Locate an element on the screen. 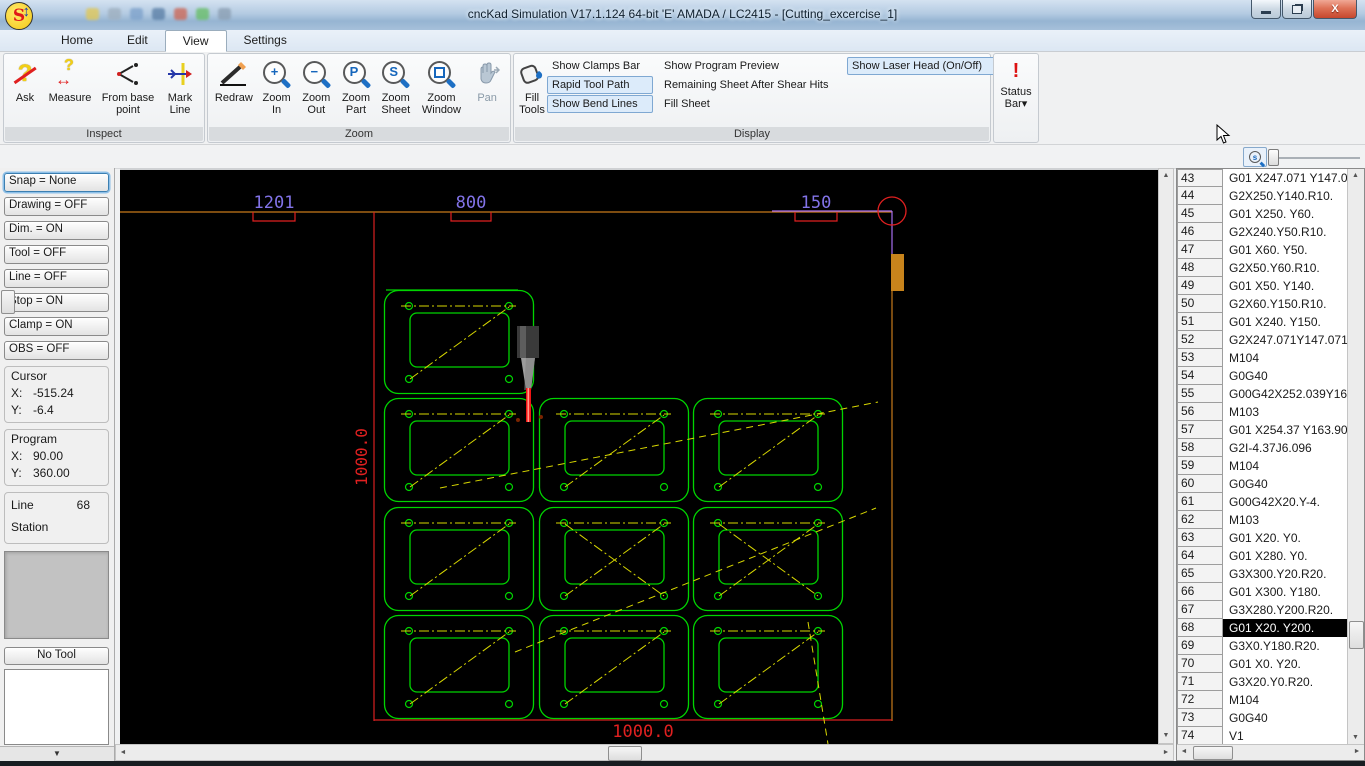 The image size is (1365, 766). tab-edit: Edit is located at coordinates (137, 41).